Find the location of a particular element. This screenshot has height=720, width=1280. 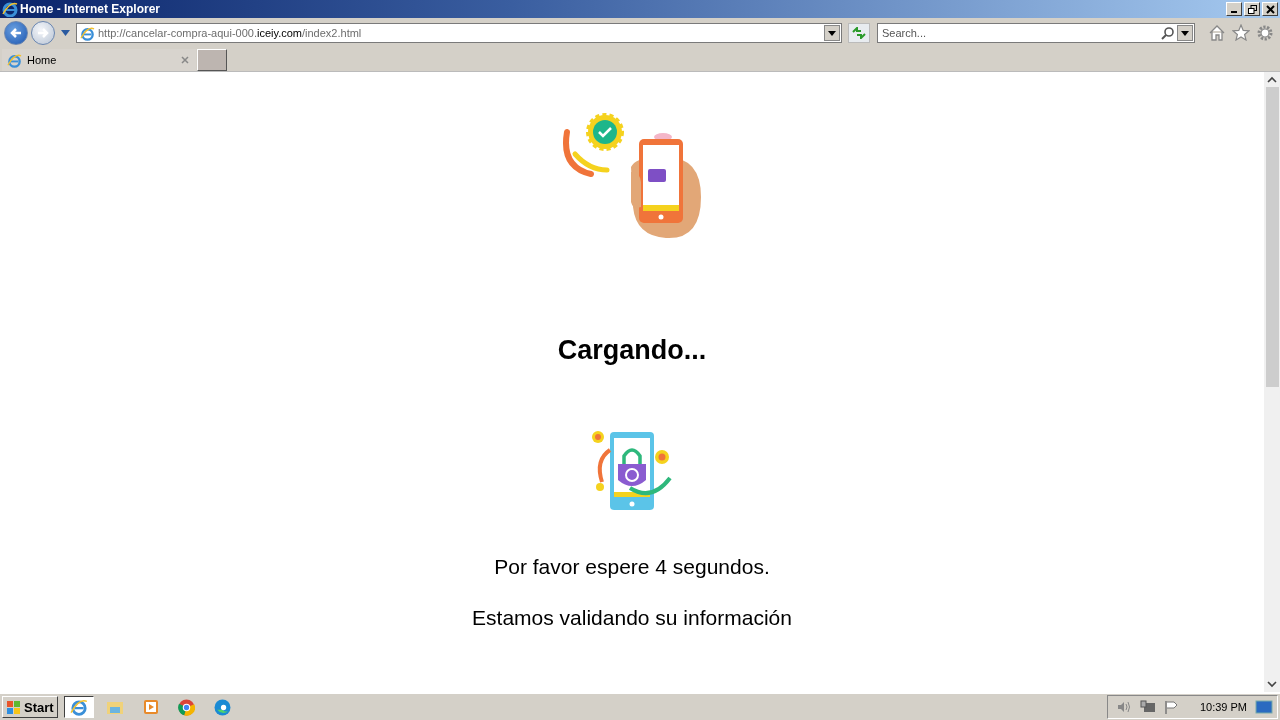

address-dropdown-button is located at coordinates (832, 33).